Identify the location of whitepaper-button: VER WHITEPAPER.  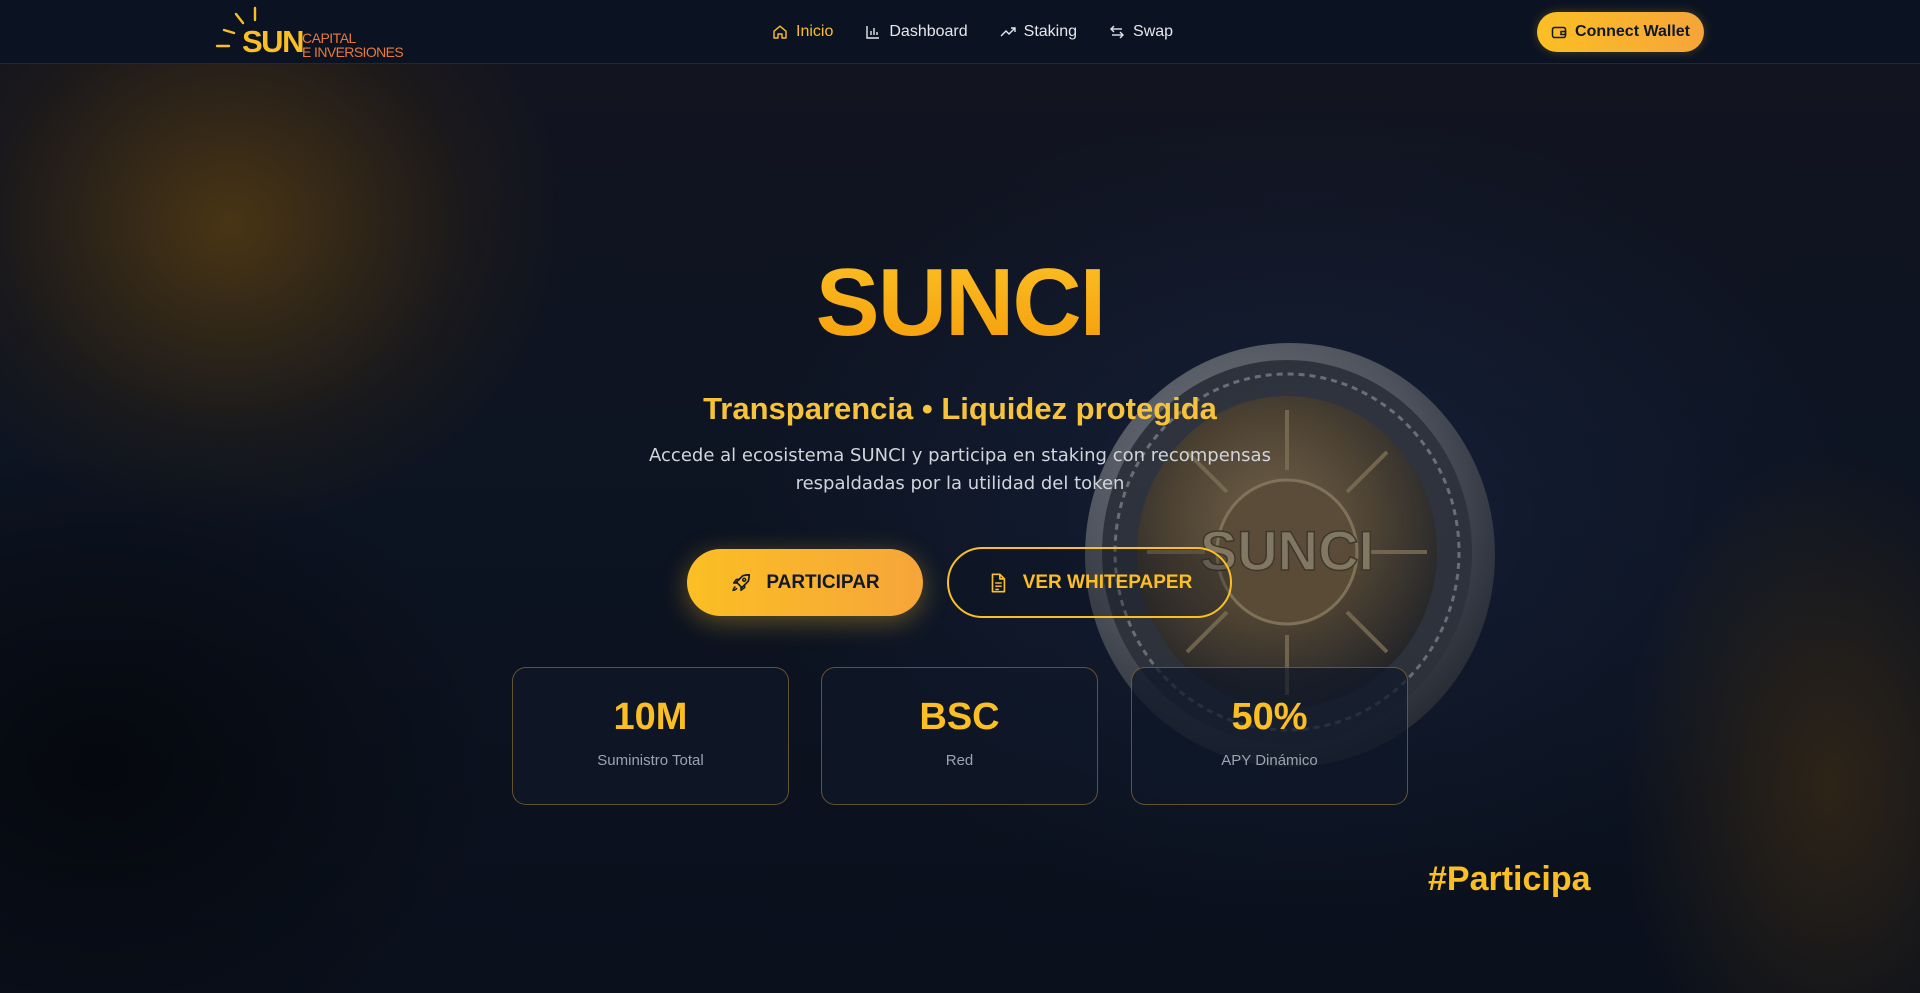
(1089, 582).